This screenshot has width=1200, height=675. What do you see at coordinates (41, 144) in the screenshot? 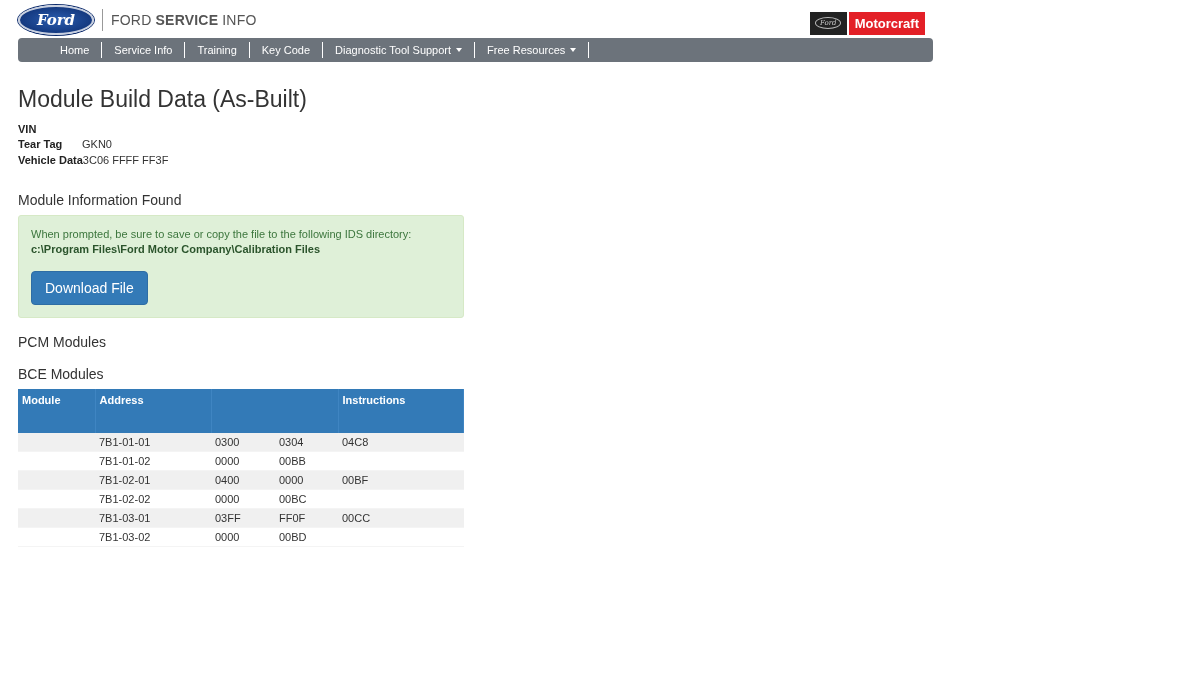
I see `field-label: Tear Tag` at bounding box center [41, 144].